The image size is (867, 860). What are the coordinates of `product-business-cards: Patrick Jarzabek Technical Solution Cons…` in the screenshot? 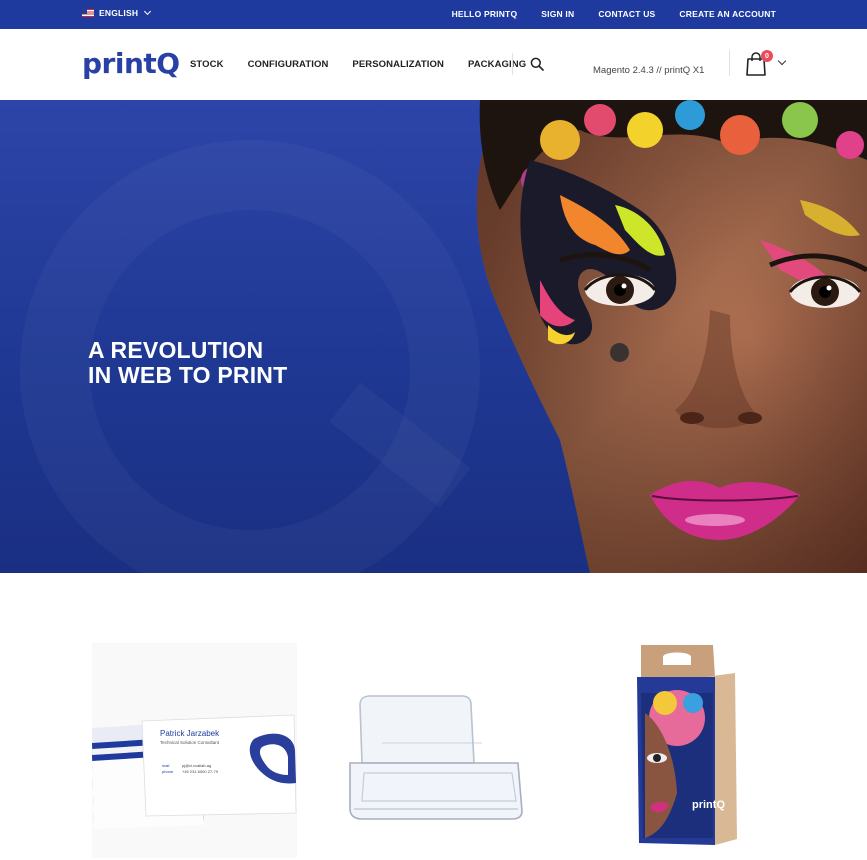 It's located at (194, 746).